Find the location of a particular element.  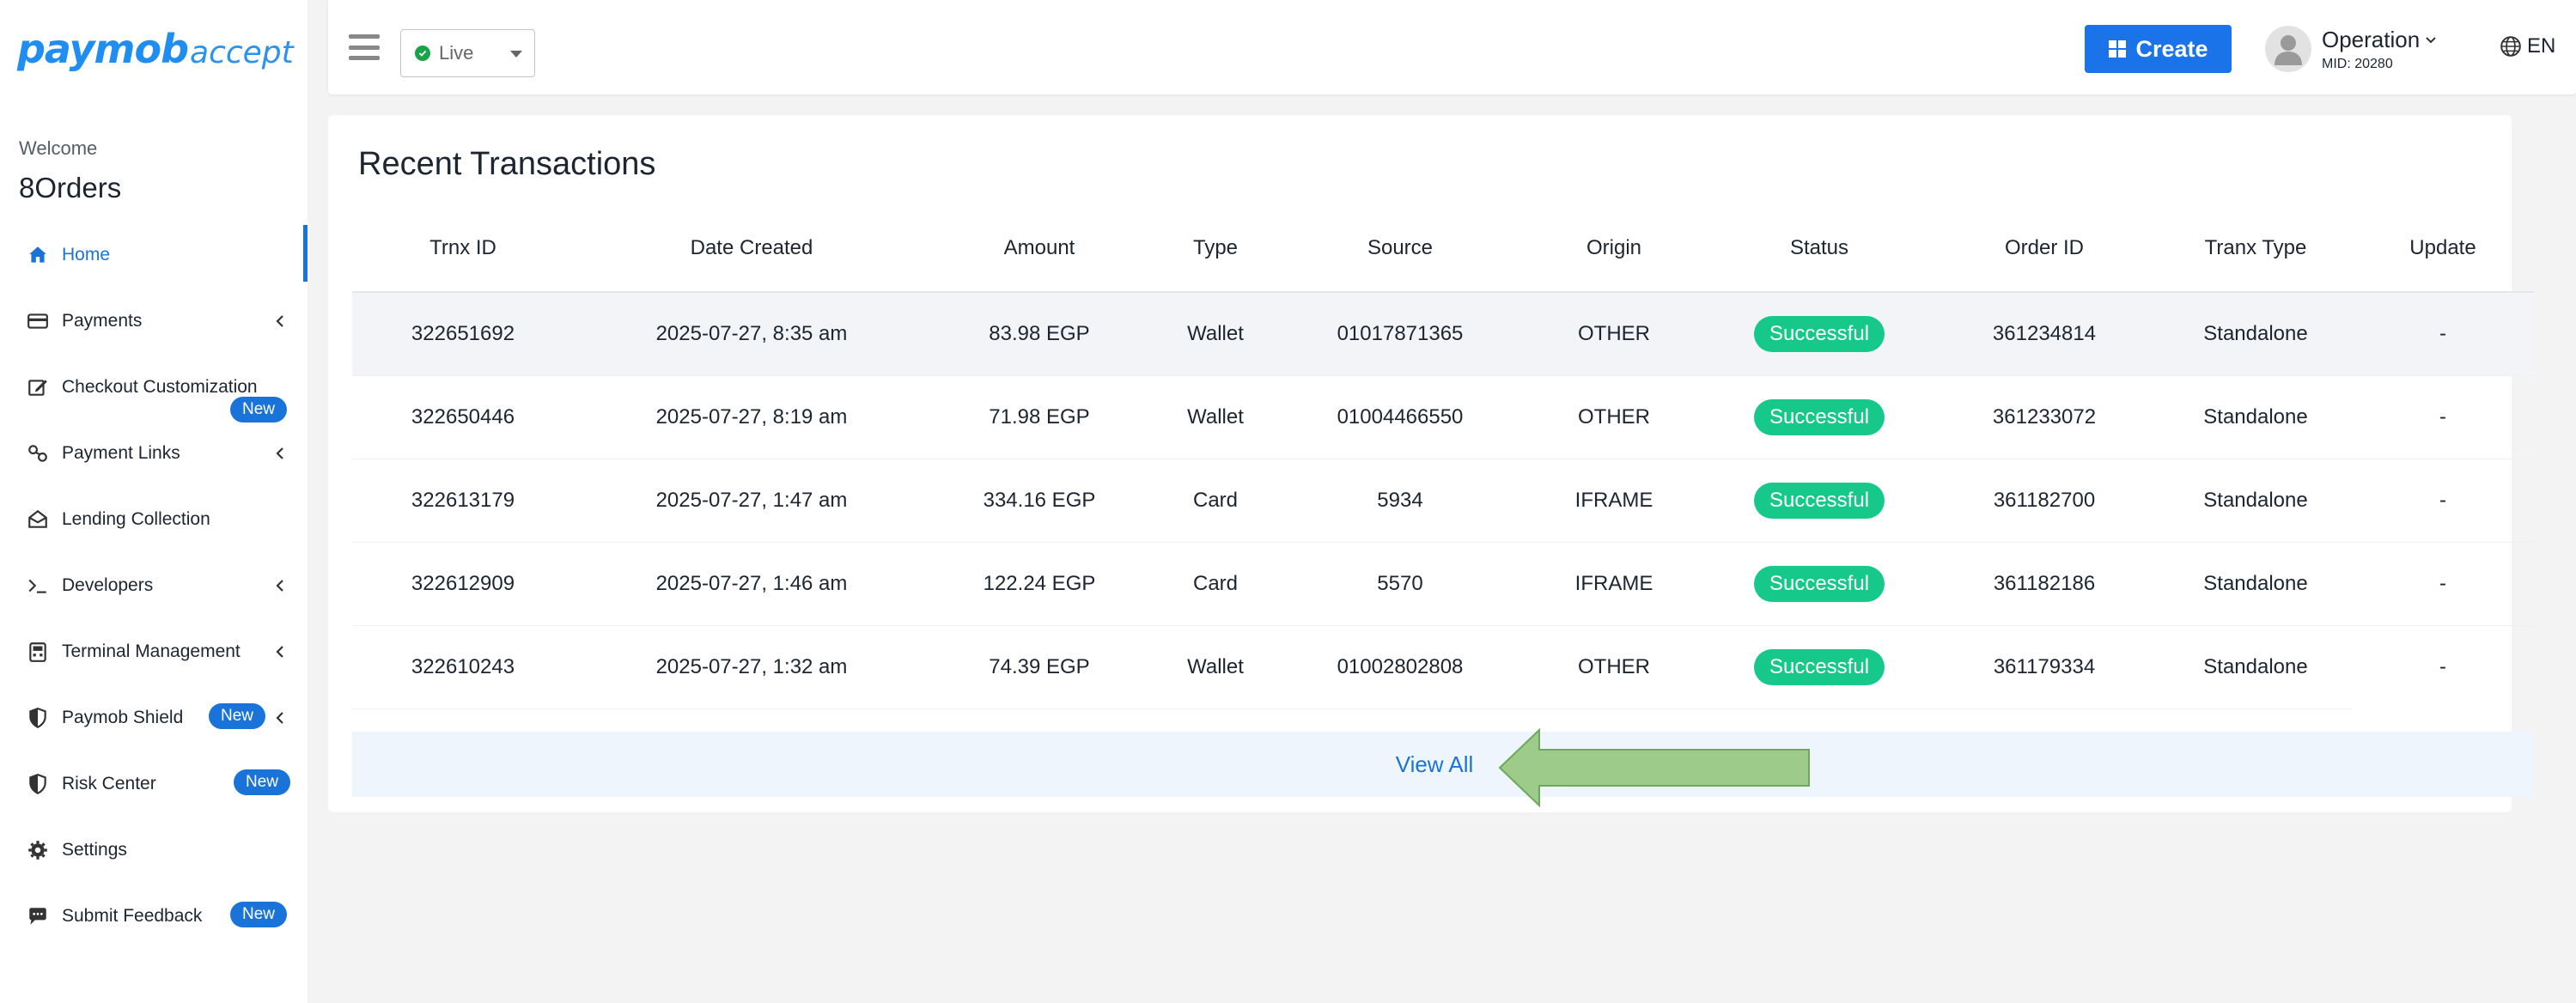

view-all-bar: View All is located at coordinates (1443, 764).